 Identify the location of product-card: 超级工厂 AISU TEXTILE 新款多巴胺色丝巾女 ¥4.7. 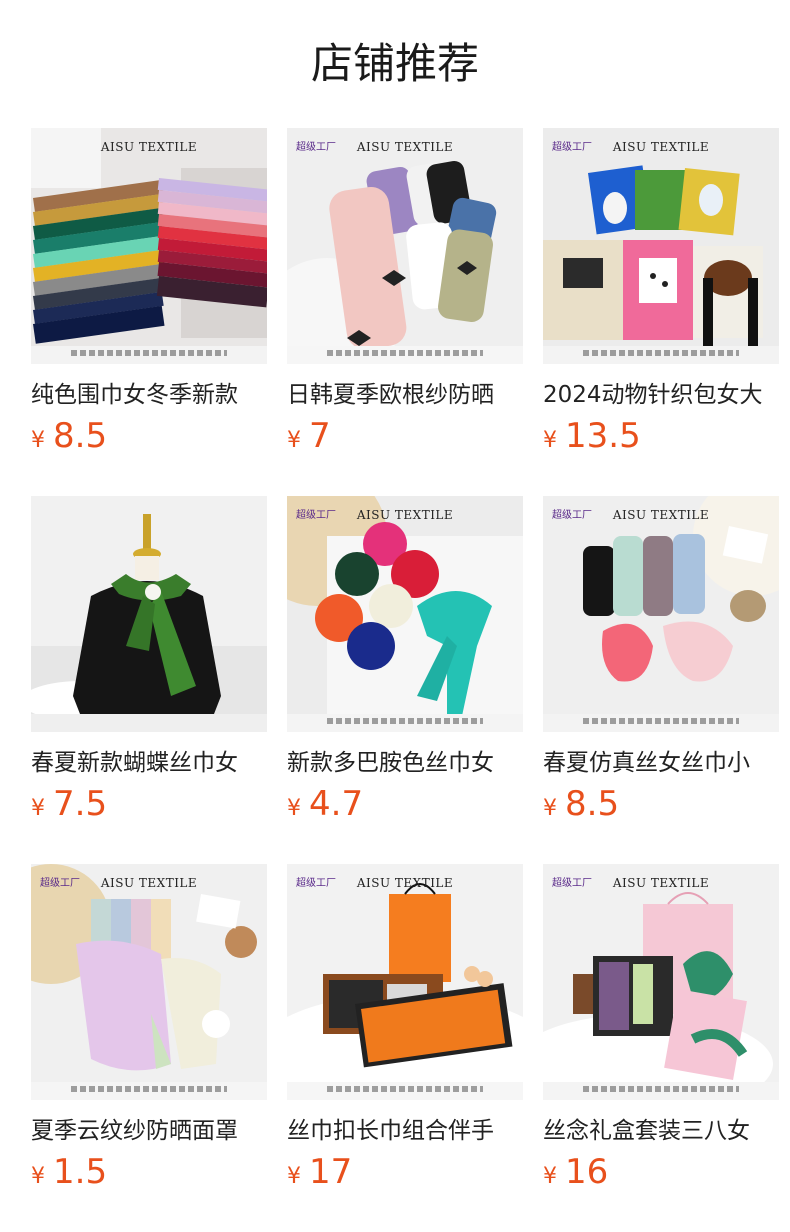
(405, 660).